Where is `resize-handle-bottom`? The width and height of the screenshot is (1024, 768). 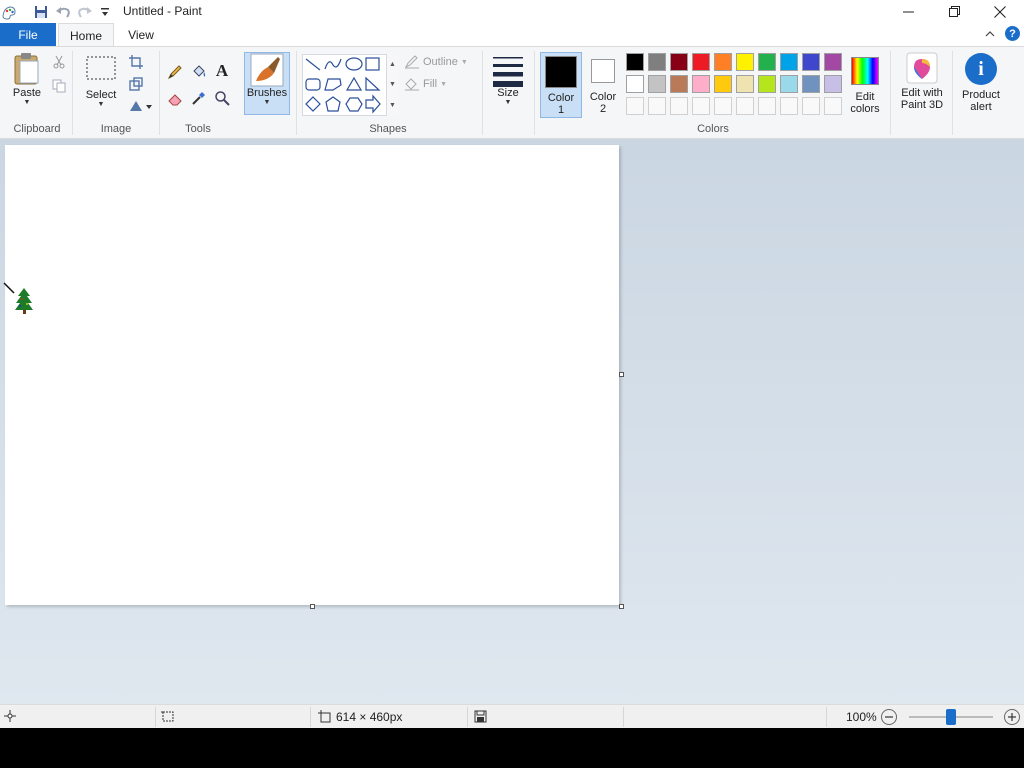
resize-handle-bottom is located at coordinates (312, 606).